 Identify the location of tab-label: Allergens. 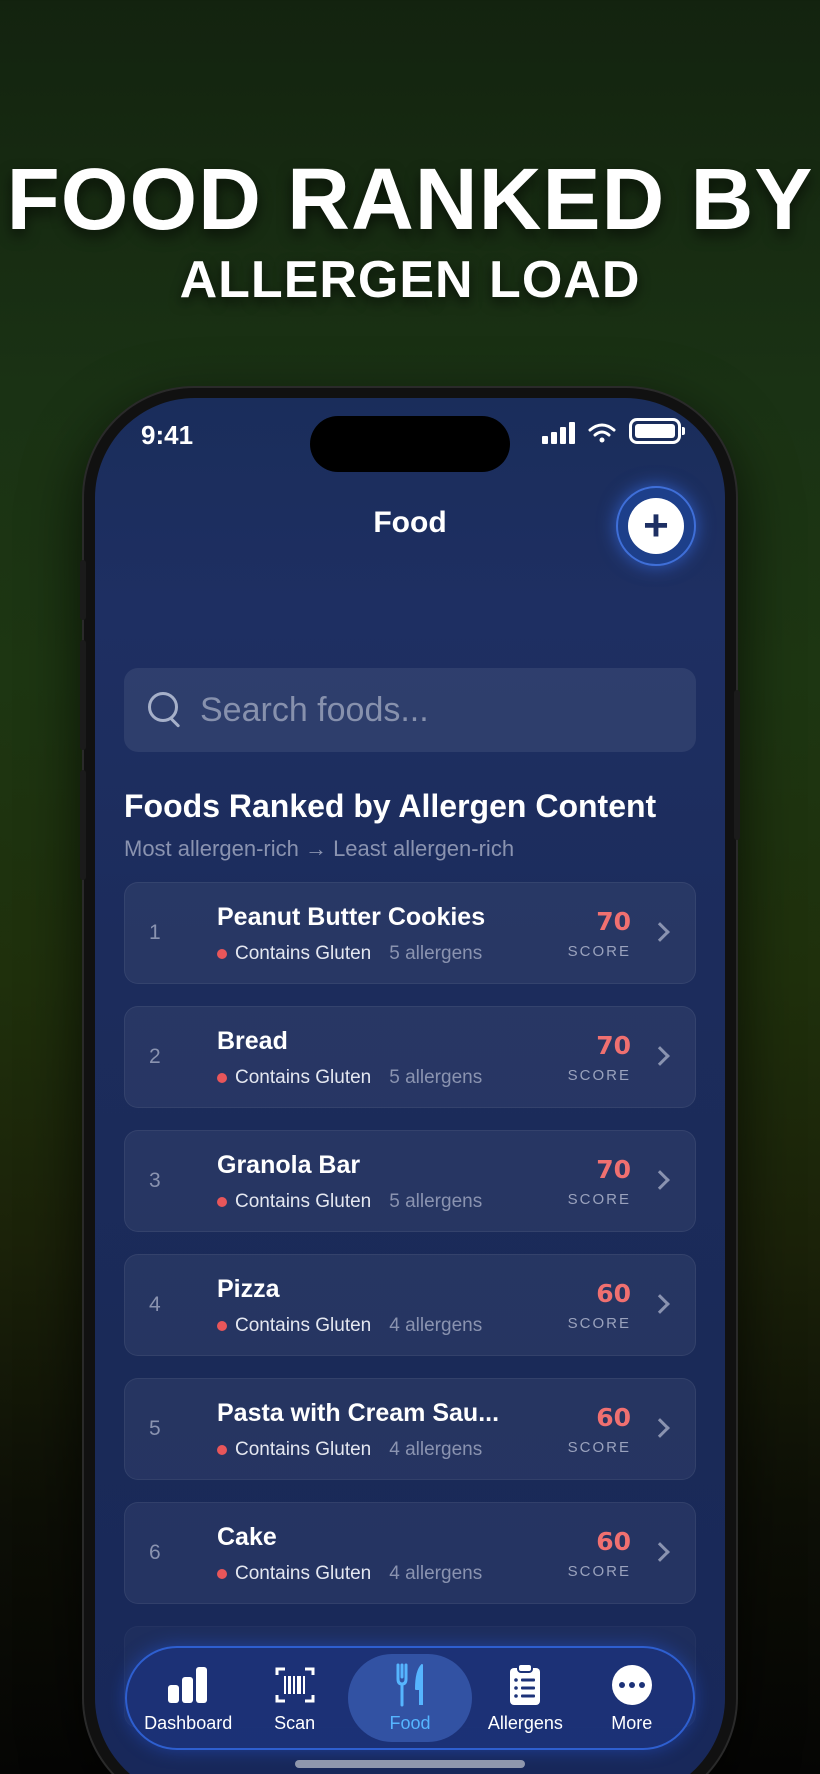
(525, 1722).